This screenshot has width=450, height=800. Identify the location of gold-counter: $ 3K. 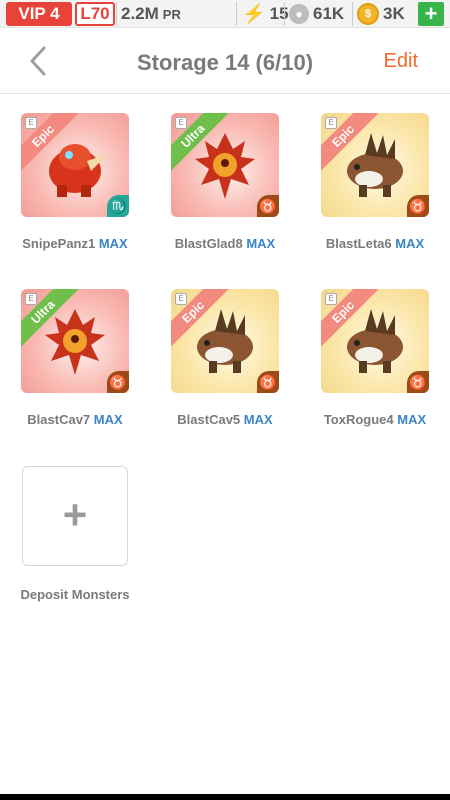
(381, 14).